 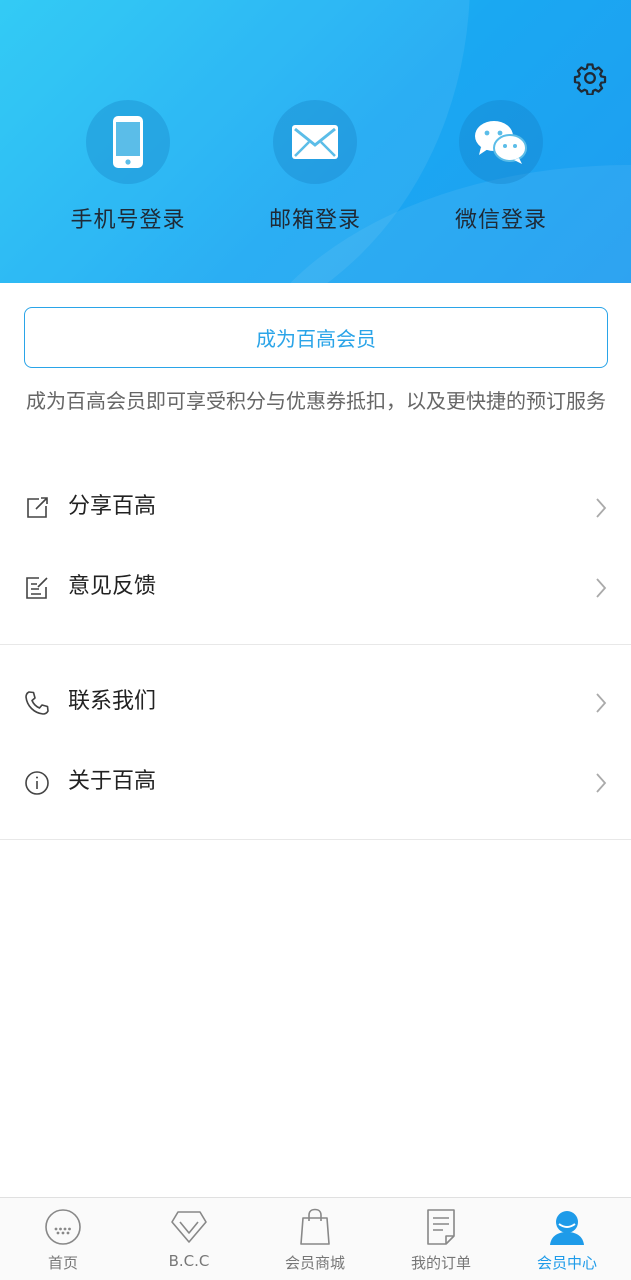 I want to click on tab-member-mall: 会员商城, so click(x=315, y=1239).